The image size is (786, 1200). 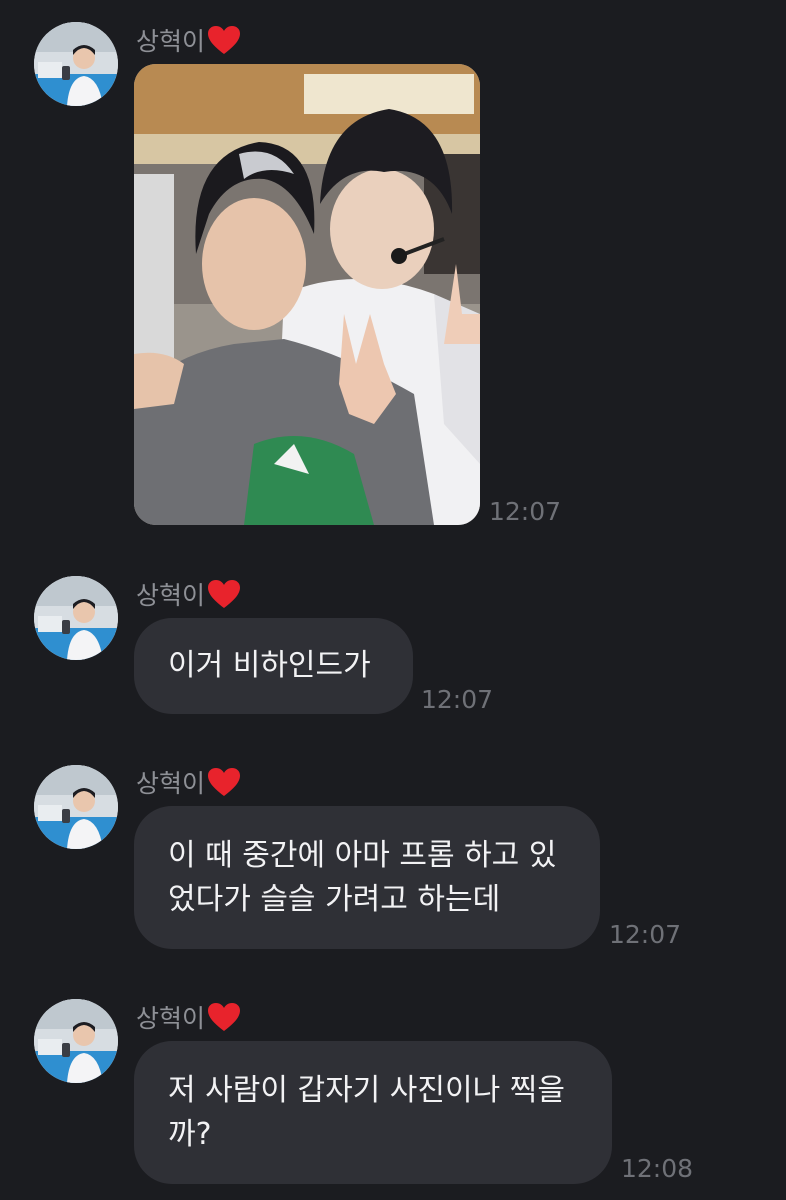 What do you see at coordinates (367, 877) in the screenshot?
I see `message-bubble: 이 때 중간에 아마 프롬 하고 있 었다가 슬슬 가려고 하는데` at bounding box center [367, 877].